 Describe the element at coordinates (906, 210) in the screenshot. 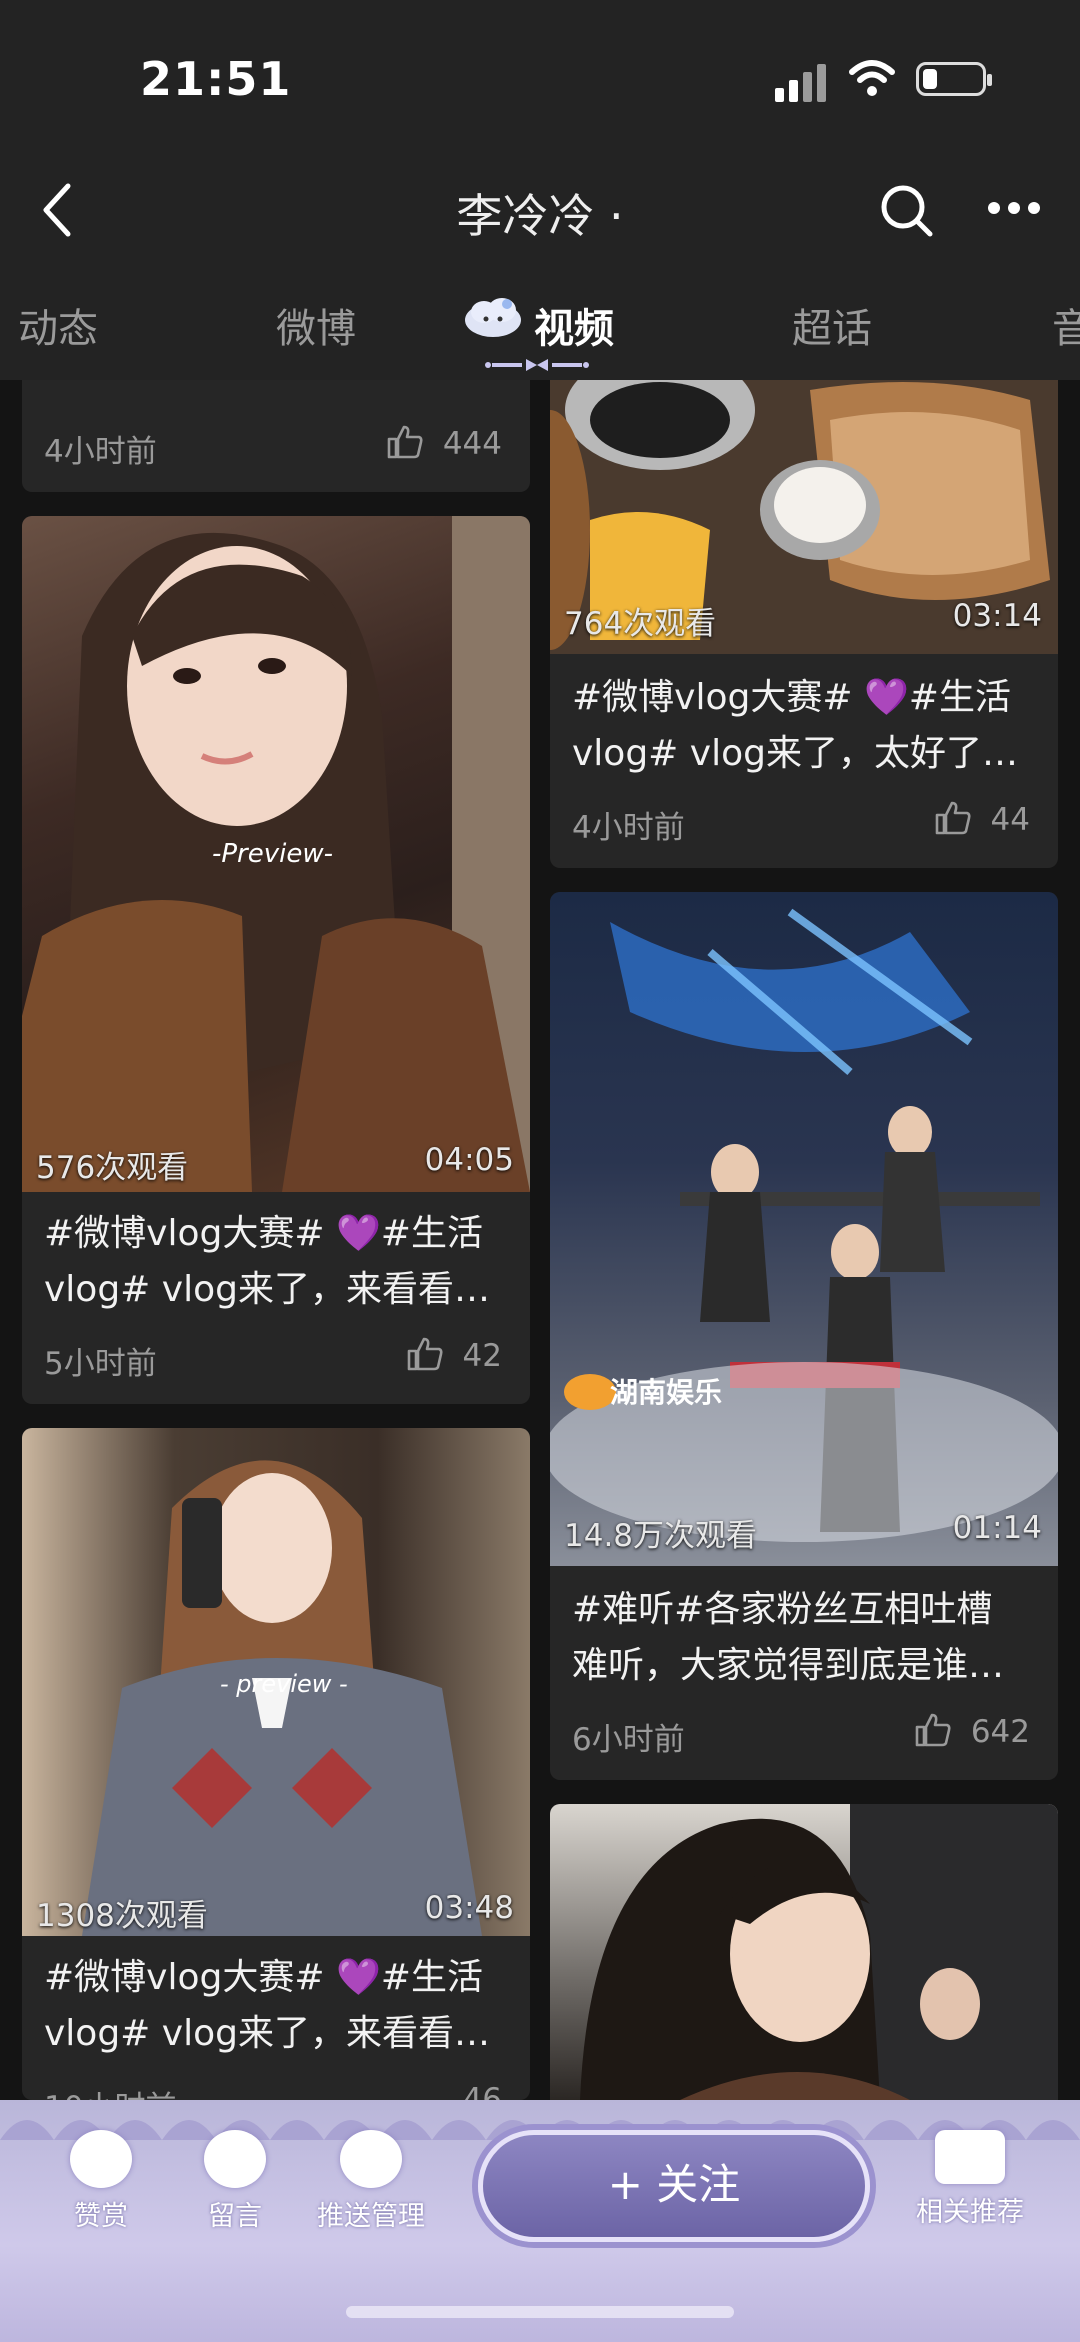

I see `search-icon` at that location.